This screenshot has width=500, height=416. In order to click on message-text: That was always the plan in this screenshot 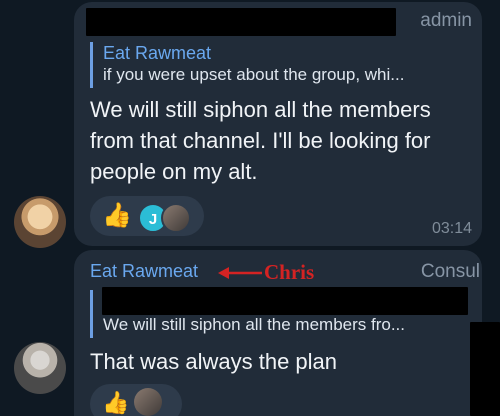, I will do `click(214, 361)`.